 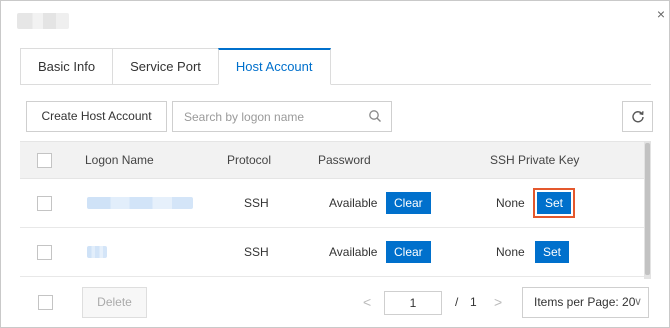 What do you see at coordinates (344, 160) in the screenshot?
I see `column-header-password: Password` at bounding box center [344, 160].